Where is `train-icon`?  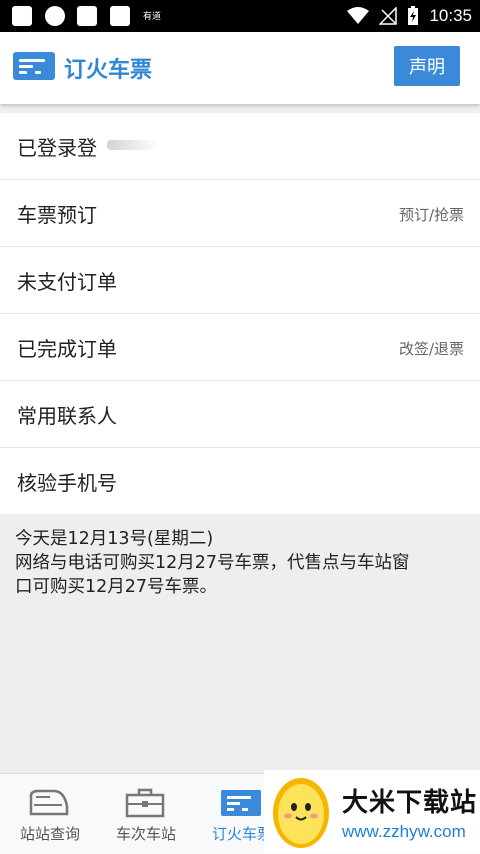
train-icon is located at coordinates (49, 802).